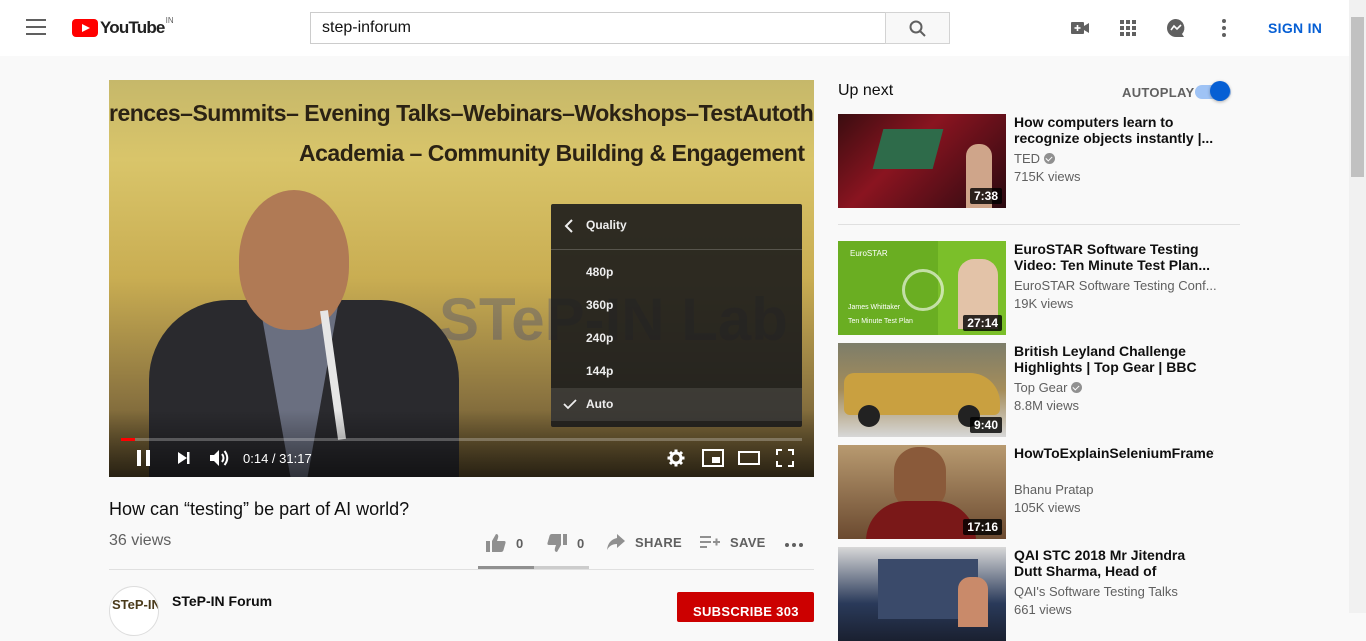 Image resolution: width=1366 pixels, height=641 pixels. Describe the element at coordinates (1047, 405) in the screenshot. I see `video-card-views: 8.8M views` at that location.